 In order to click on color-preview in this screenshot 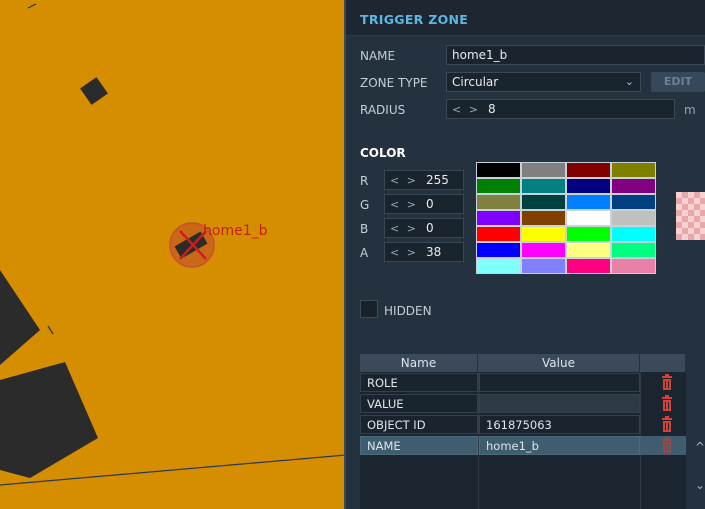, I will do `click(690, 216)`.